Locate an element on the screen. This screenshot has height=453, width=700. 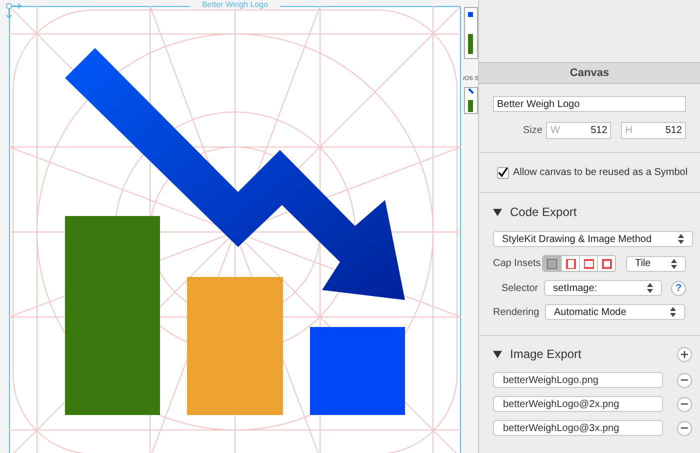
canvas-name-field: Better Weigh Logo is located at coordinates (589, 104).